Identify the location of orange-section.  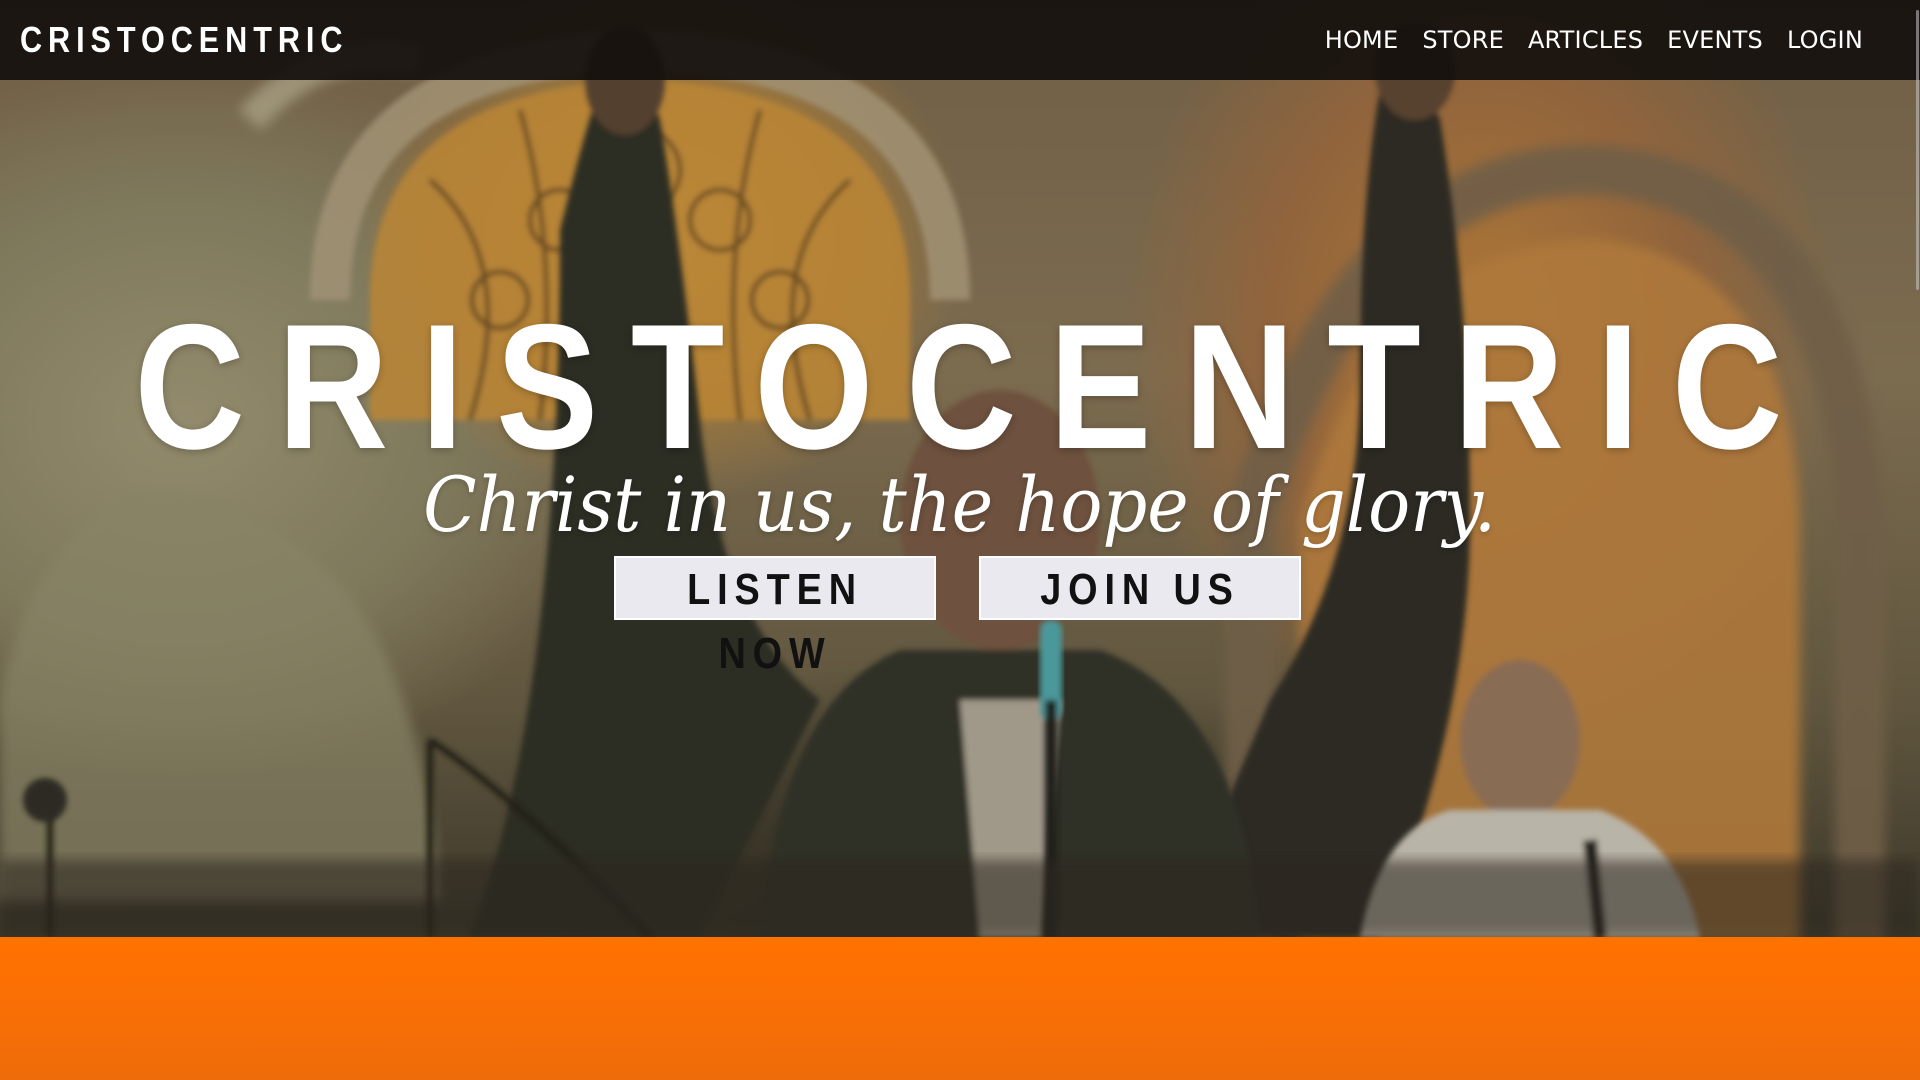
(960, 1008).